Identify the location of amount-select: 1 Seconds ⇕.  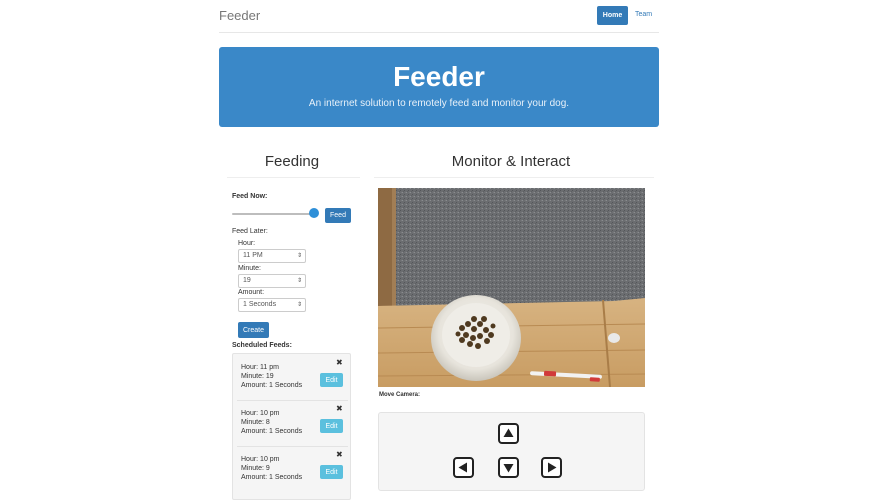
(272, 305).